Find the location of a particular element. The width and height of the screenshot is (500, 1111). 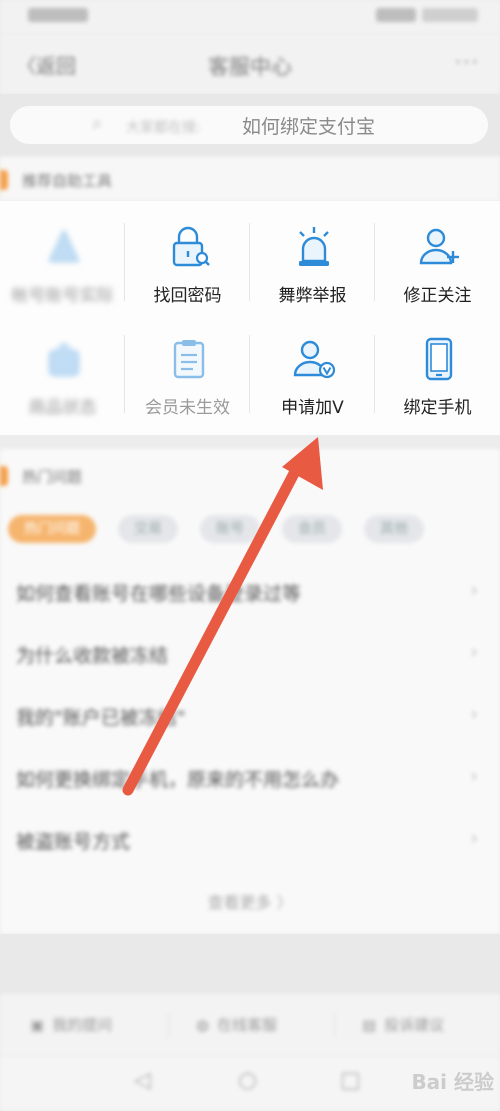

search-bar: ⌕ 大家都在搜: 如何绑定支付宝 is located at coordinates (250, 125).